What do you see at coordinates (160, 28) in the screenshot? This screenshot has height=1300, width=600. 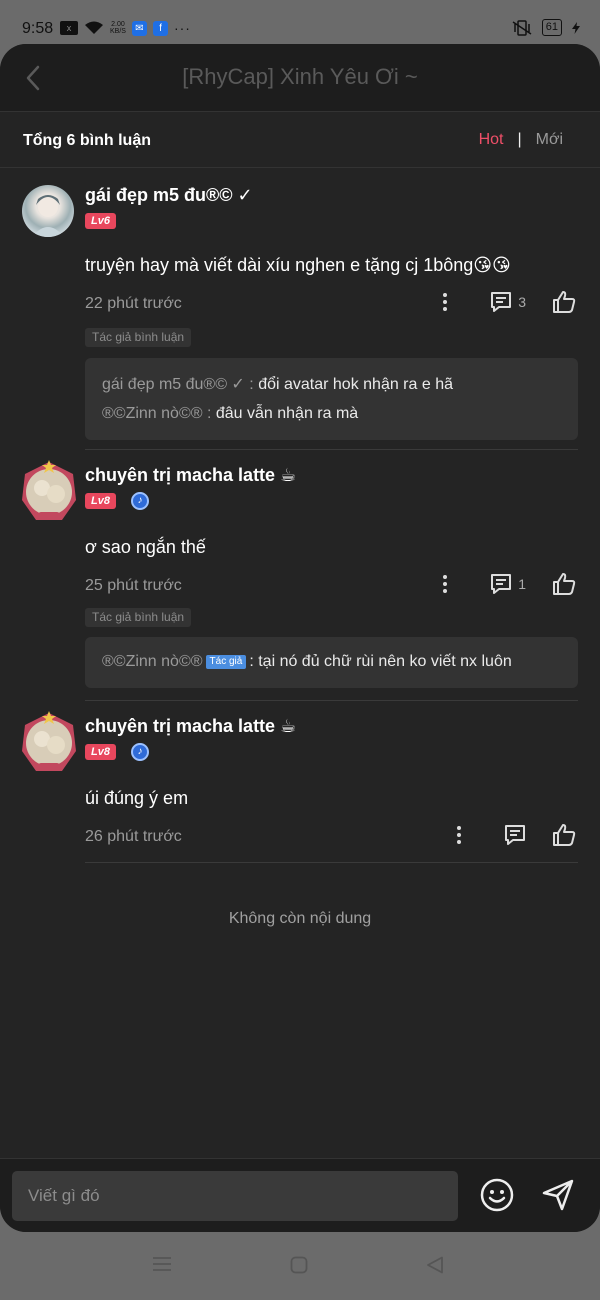 I see `facebook-icon: f` at bounding box center [160, 28].